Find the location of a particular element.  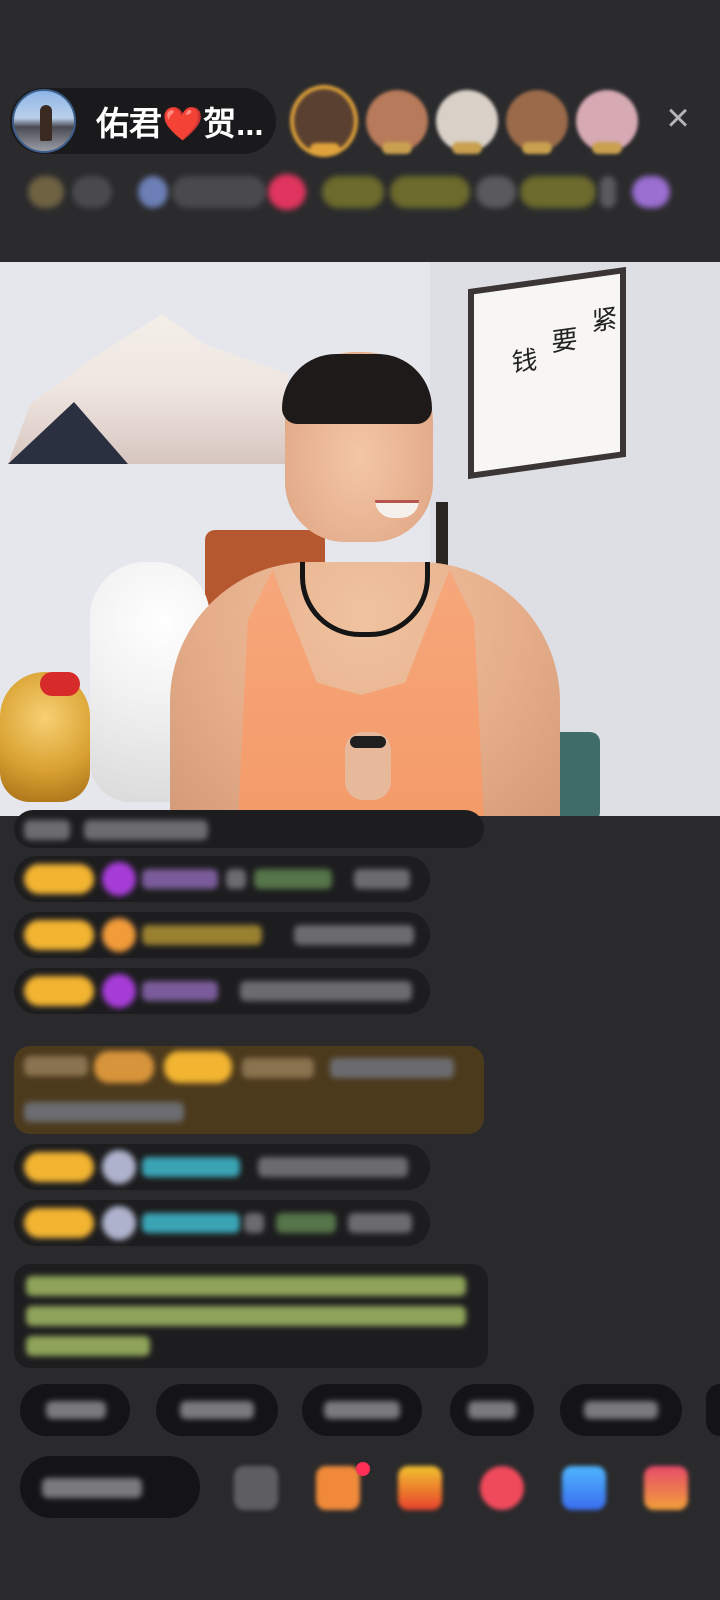

bottom-toolbar is located at coordinates (360, 1491).